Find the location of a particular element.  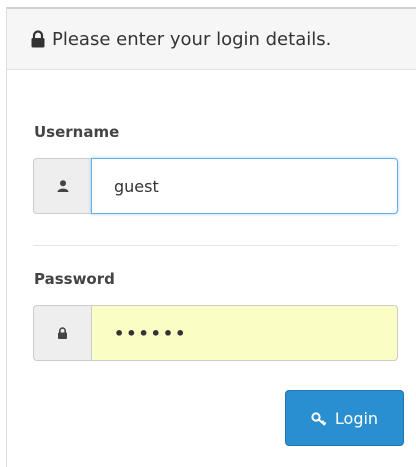

username-label: Username is located at coordinates (77, 132).